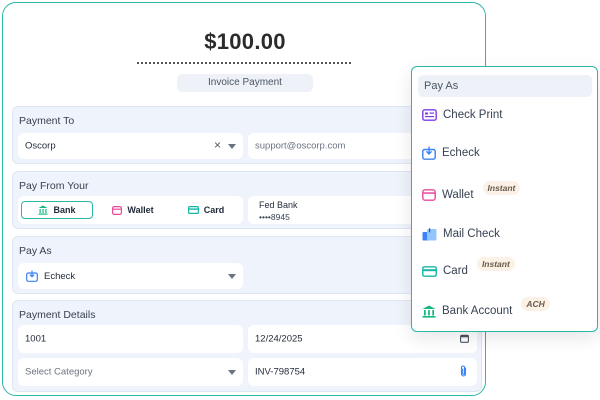 The width and height of the screenshot is (600, 400). I want to click on clear-icon: ×, so click(217, 145).